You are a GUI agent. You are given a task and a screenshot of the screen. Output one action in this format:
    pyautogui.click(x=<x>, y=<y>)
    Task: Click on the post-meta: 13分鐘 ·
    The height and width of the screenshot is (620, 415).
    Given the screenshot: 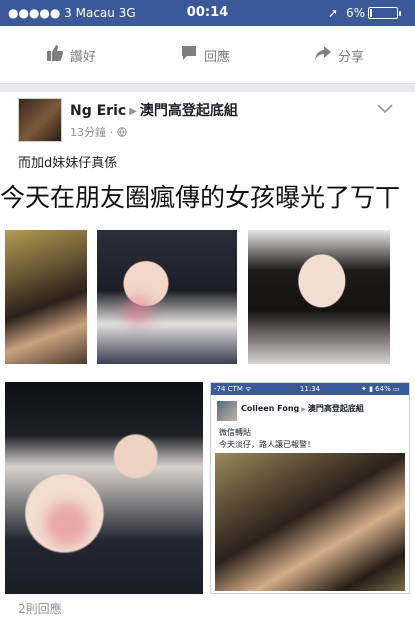 What is the action you would take?
    pyautogui.click(x=98, y=132)
    